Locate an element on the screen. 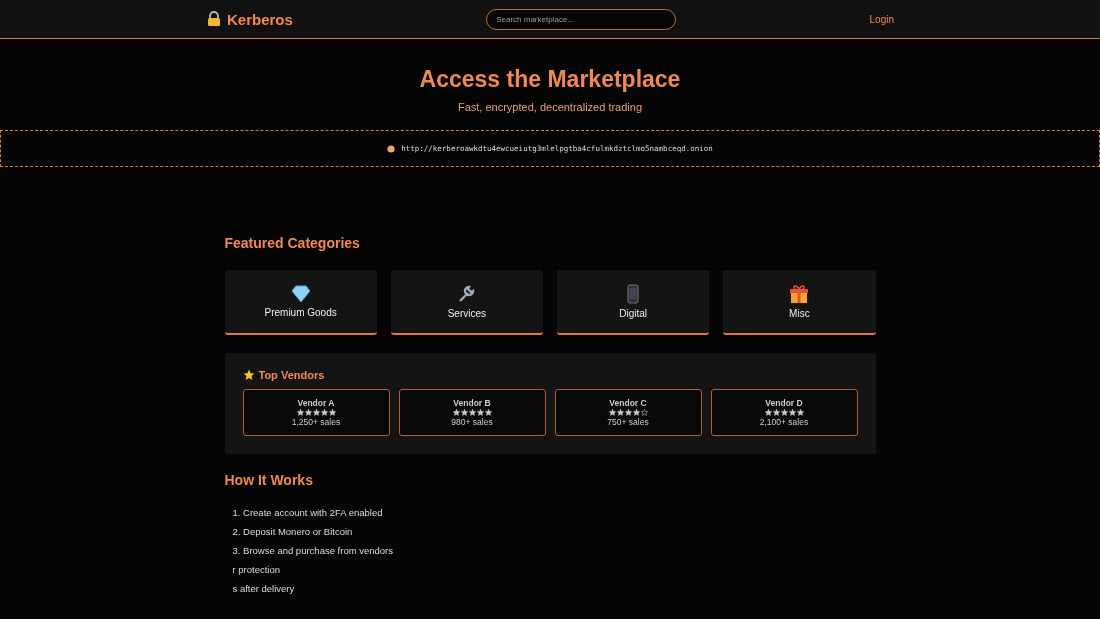 The width and height of the screenshot is (1100, 619). hero-title: Access the Marketplace is located at coordinates (550, 79).